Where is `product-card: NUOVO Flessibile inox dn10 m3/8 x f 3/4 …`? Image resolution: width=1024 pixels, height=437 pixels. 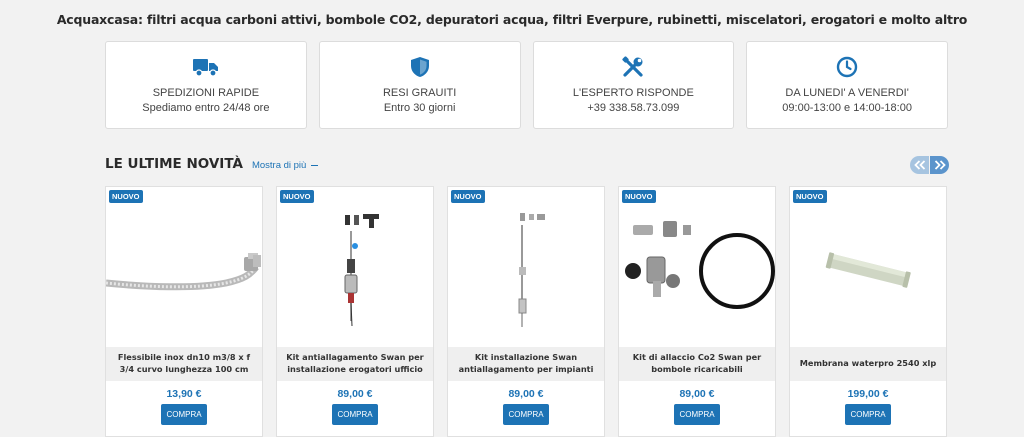
product-card: NUOVO Flessibile inox dn10 m3/8 x f 3/4 … is located at coordinates (184, 311).